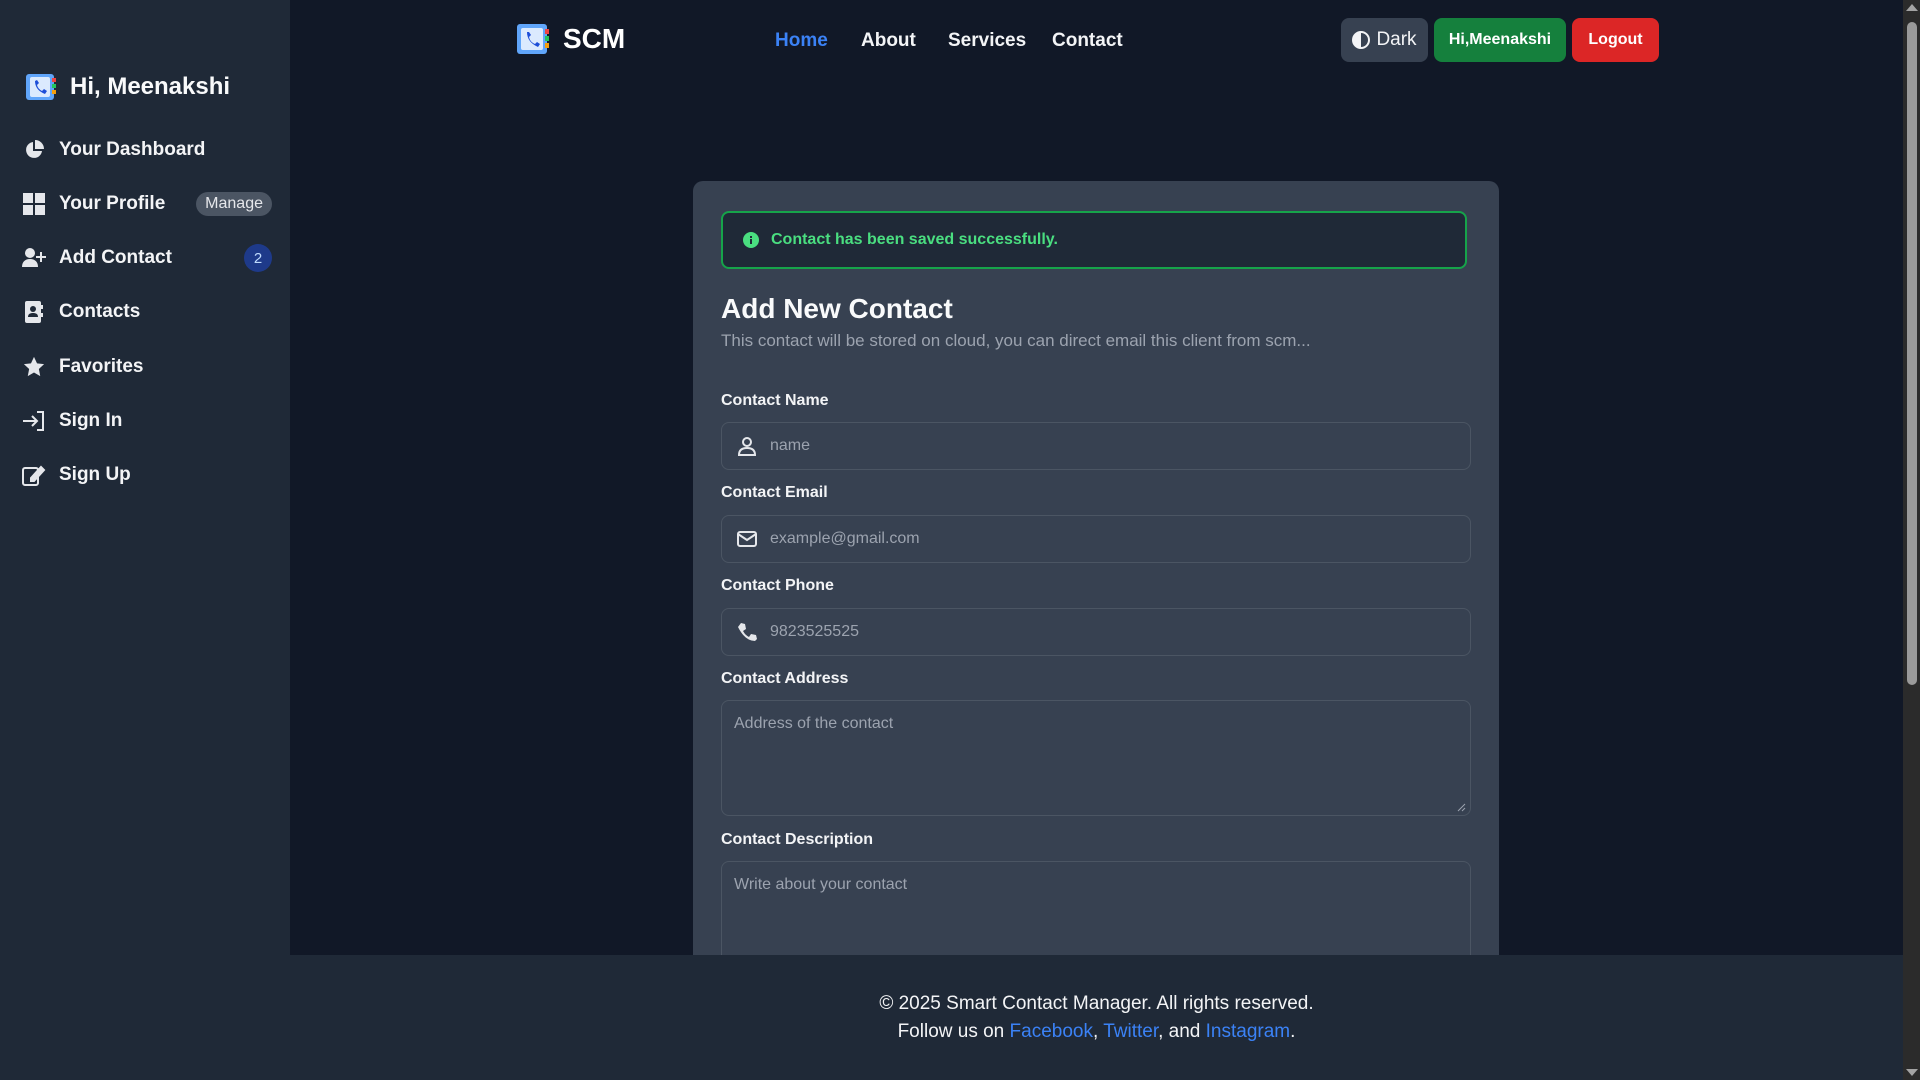  I want to click on brand: SCM, so click(570, 39).